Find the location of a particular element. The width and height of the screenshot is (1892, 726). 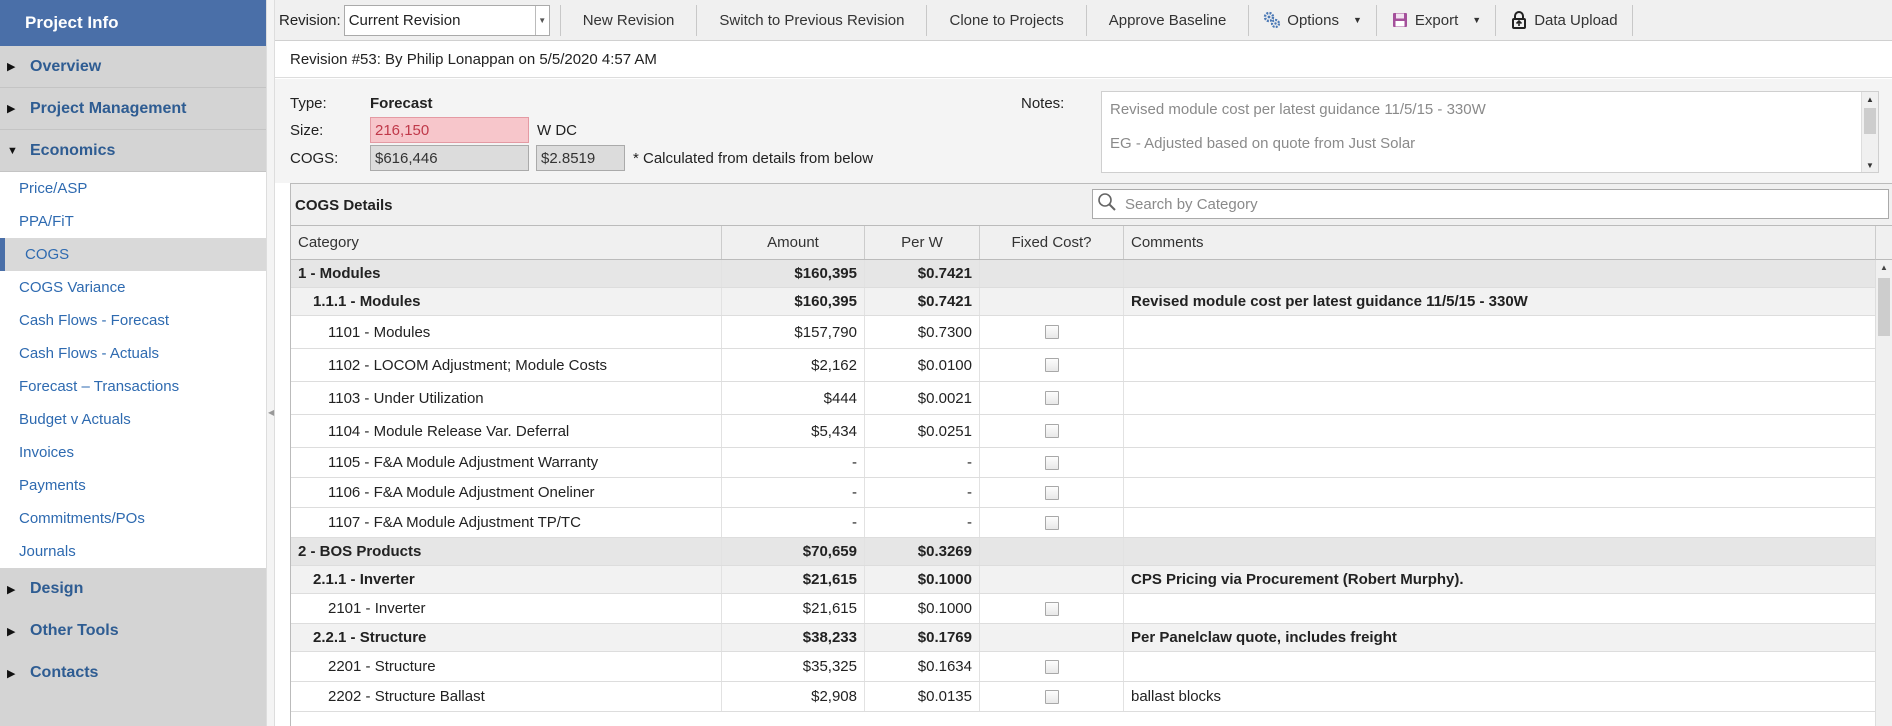

search-input is located at coordinates (1495, 204).